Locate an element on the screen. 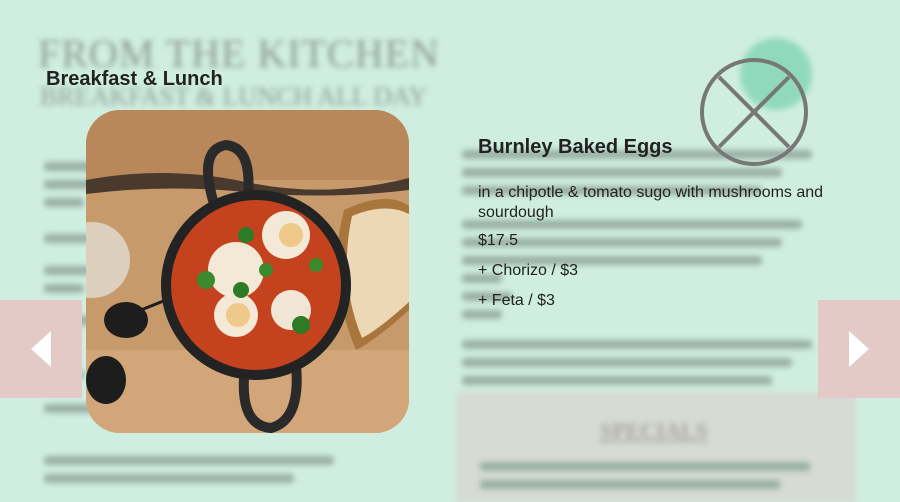 This screenshot has width=900, height=502. next-button is located at coordinates (859, 349).